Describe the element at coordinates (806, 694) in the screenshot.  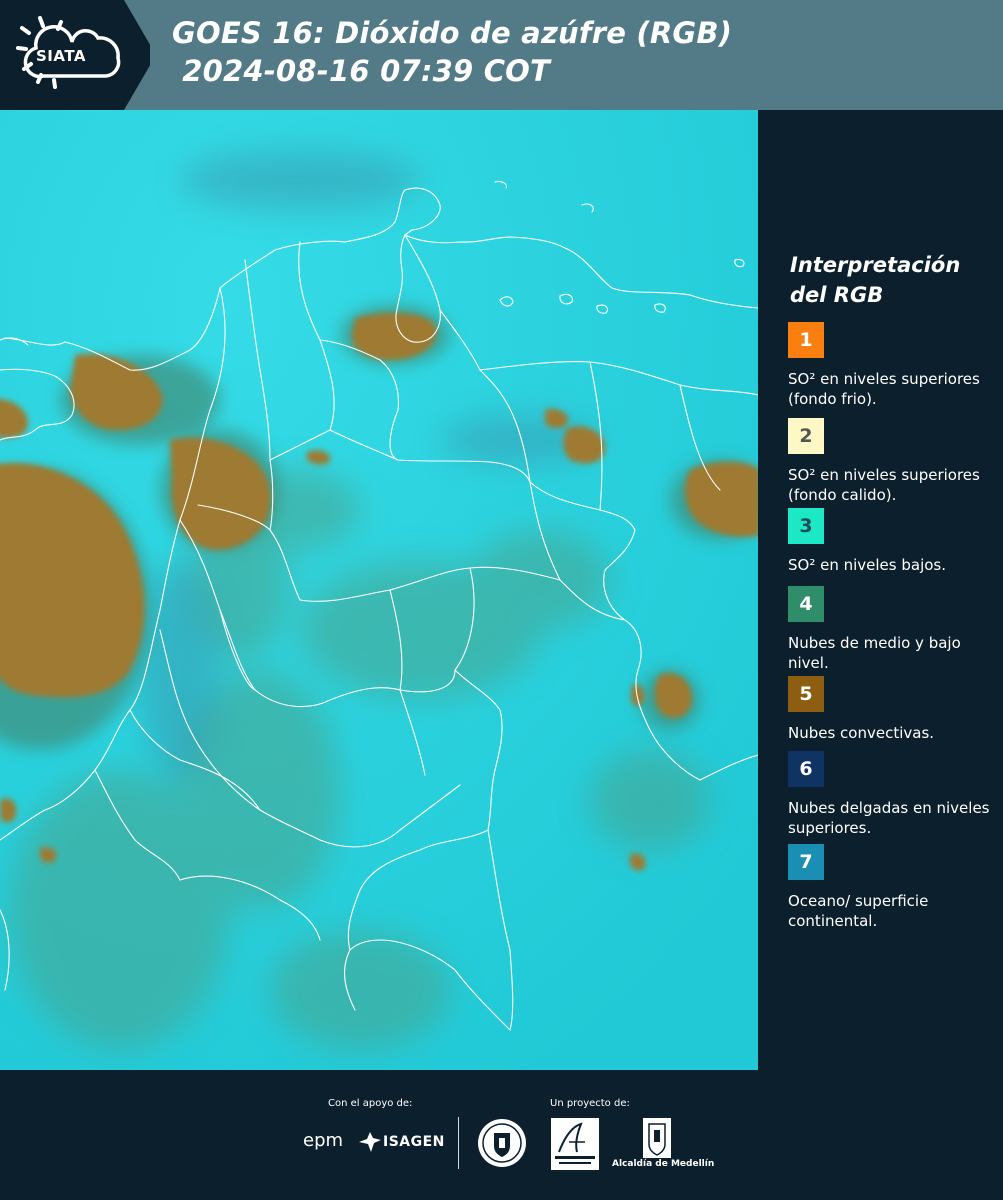
I see `legend-swatch: 5` at that location.